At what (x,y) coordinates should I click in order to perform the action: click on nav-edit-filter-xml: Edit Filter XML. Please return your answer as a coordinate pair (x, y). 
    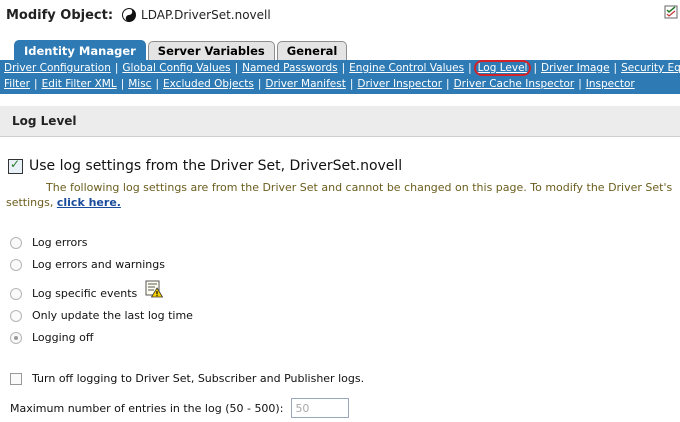
    Looking at the image, I should click on (79, 84).